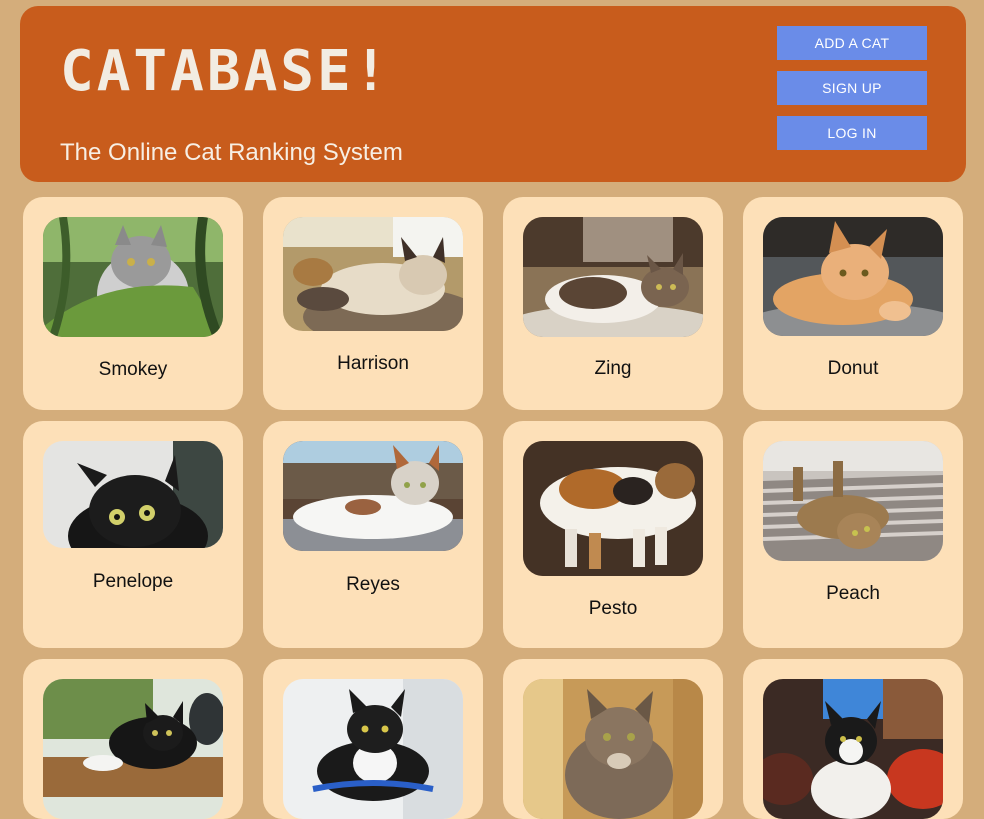  Describe the element at coordinates (373, 364) in the screenshot. I see `cat-name: Harrison` at that location.